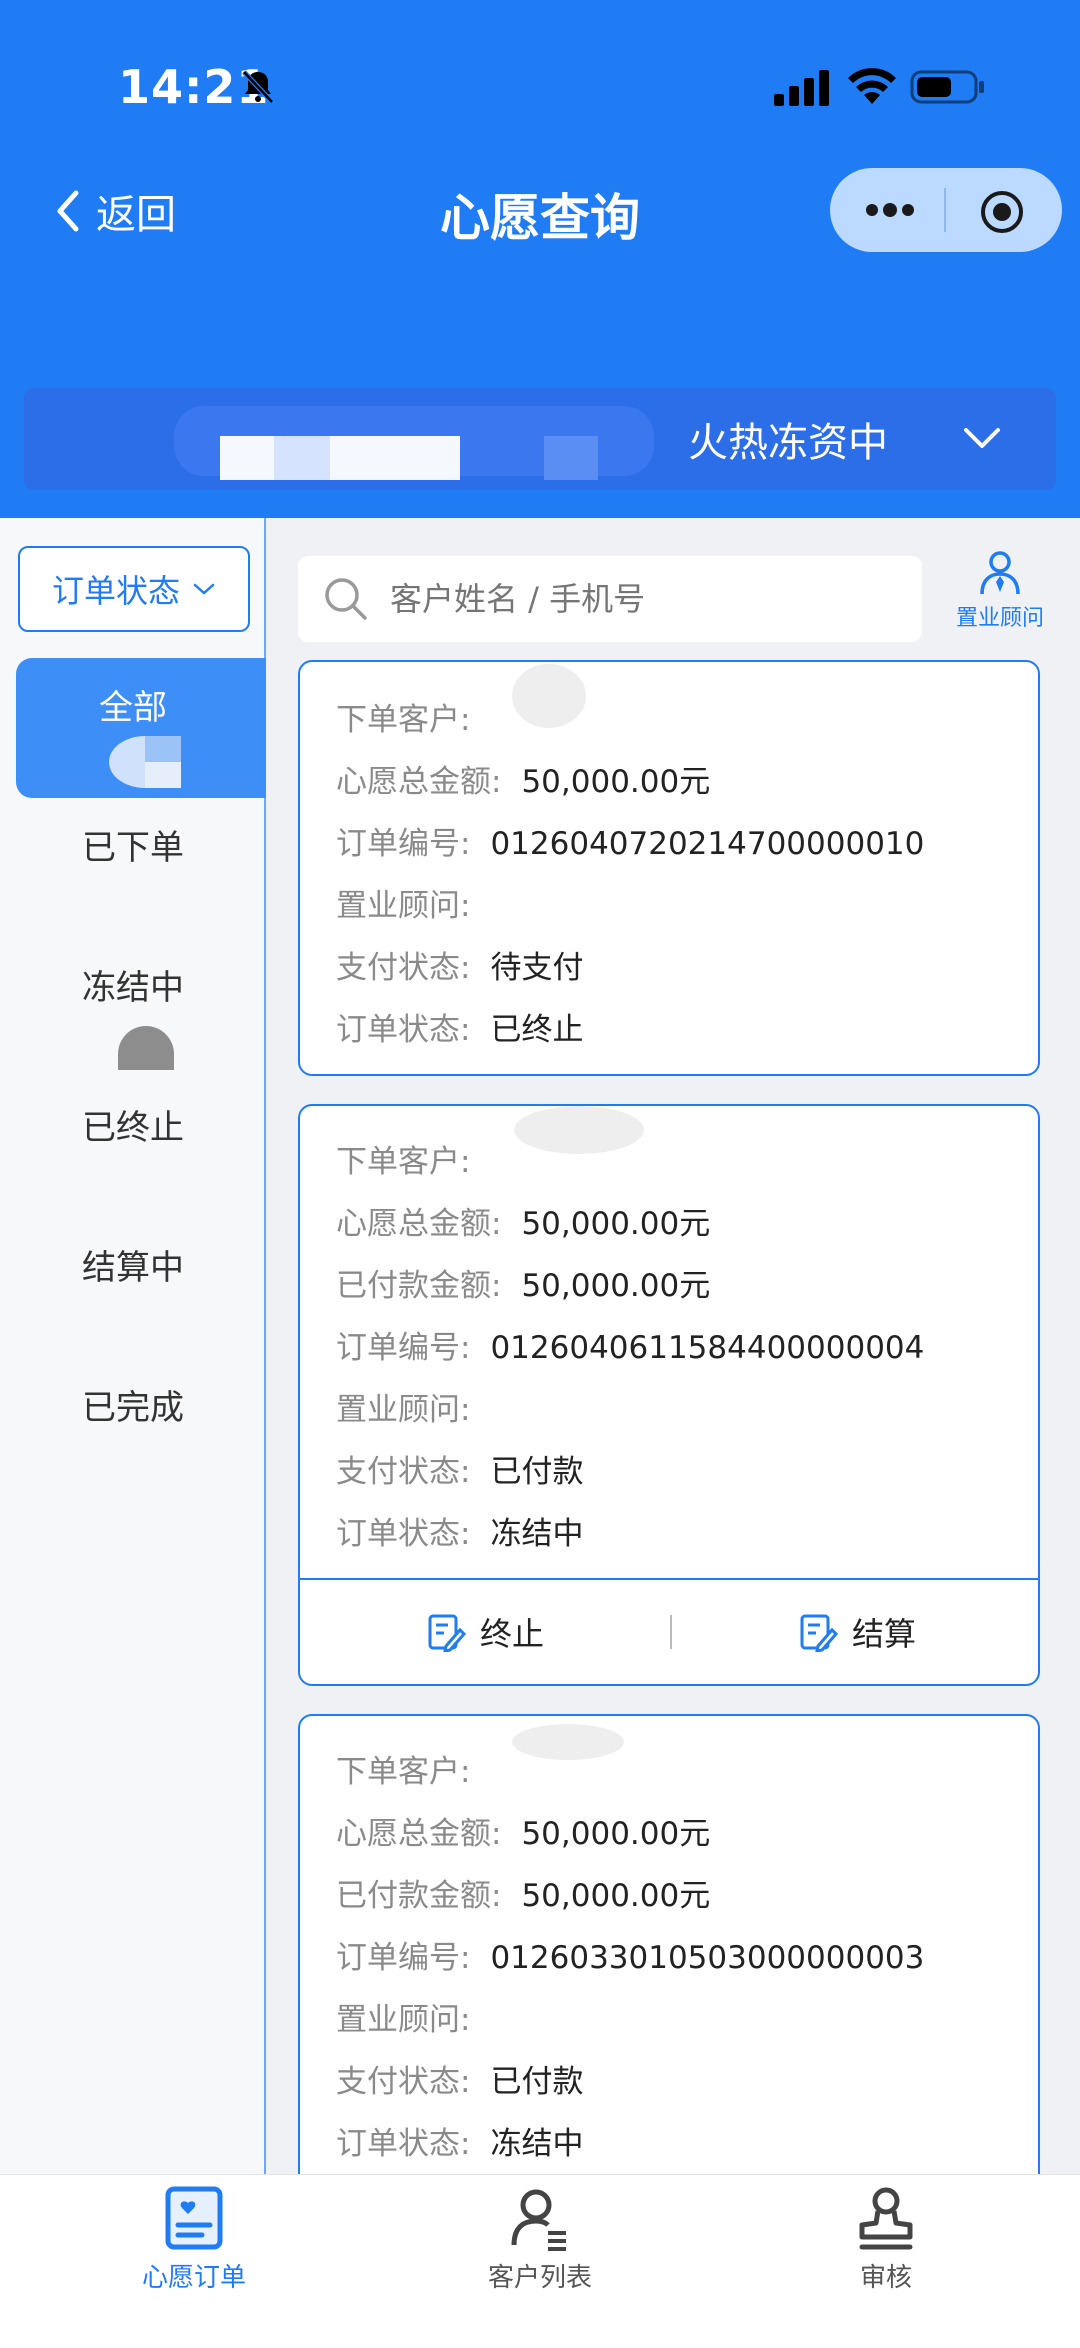 This screenshot has height=2348, width=1080. I want to click on tab-label: 心愿订单, so click(193, 2278).